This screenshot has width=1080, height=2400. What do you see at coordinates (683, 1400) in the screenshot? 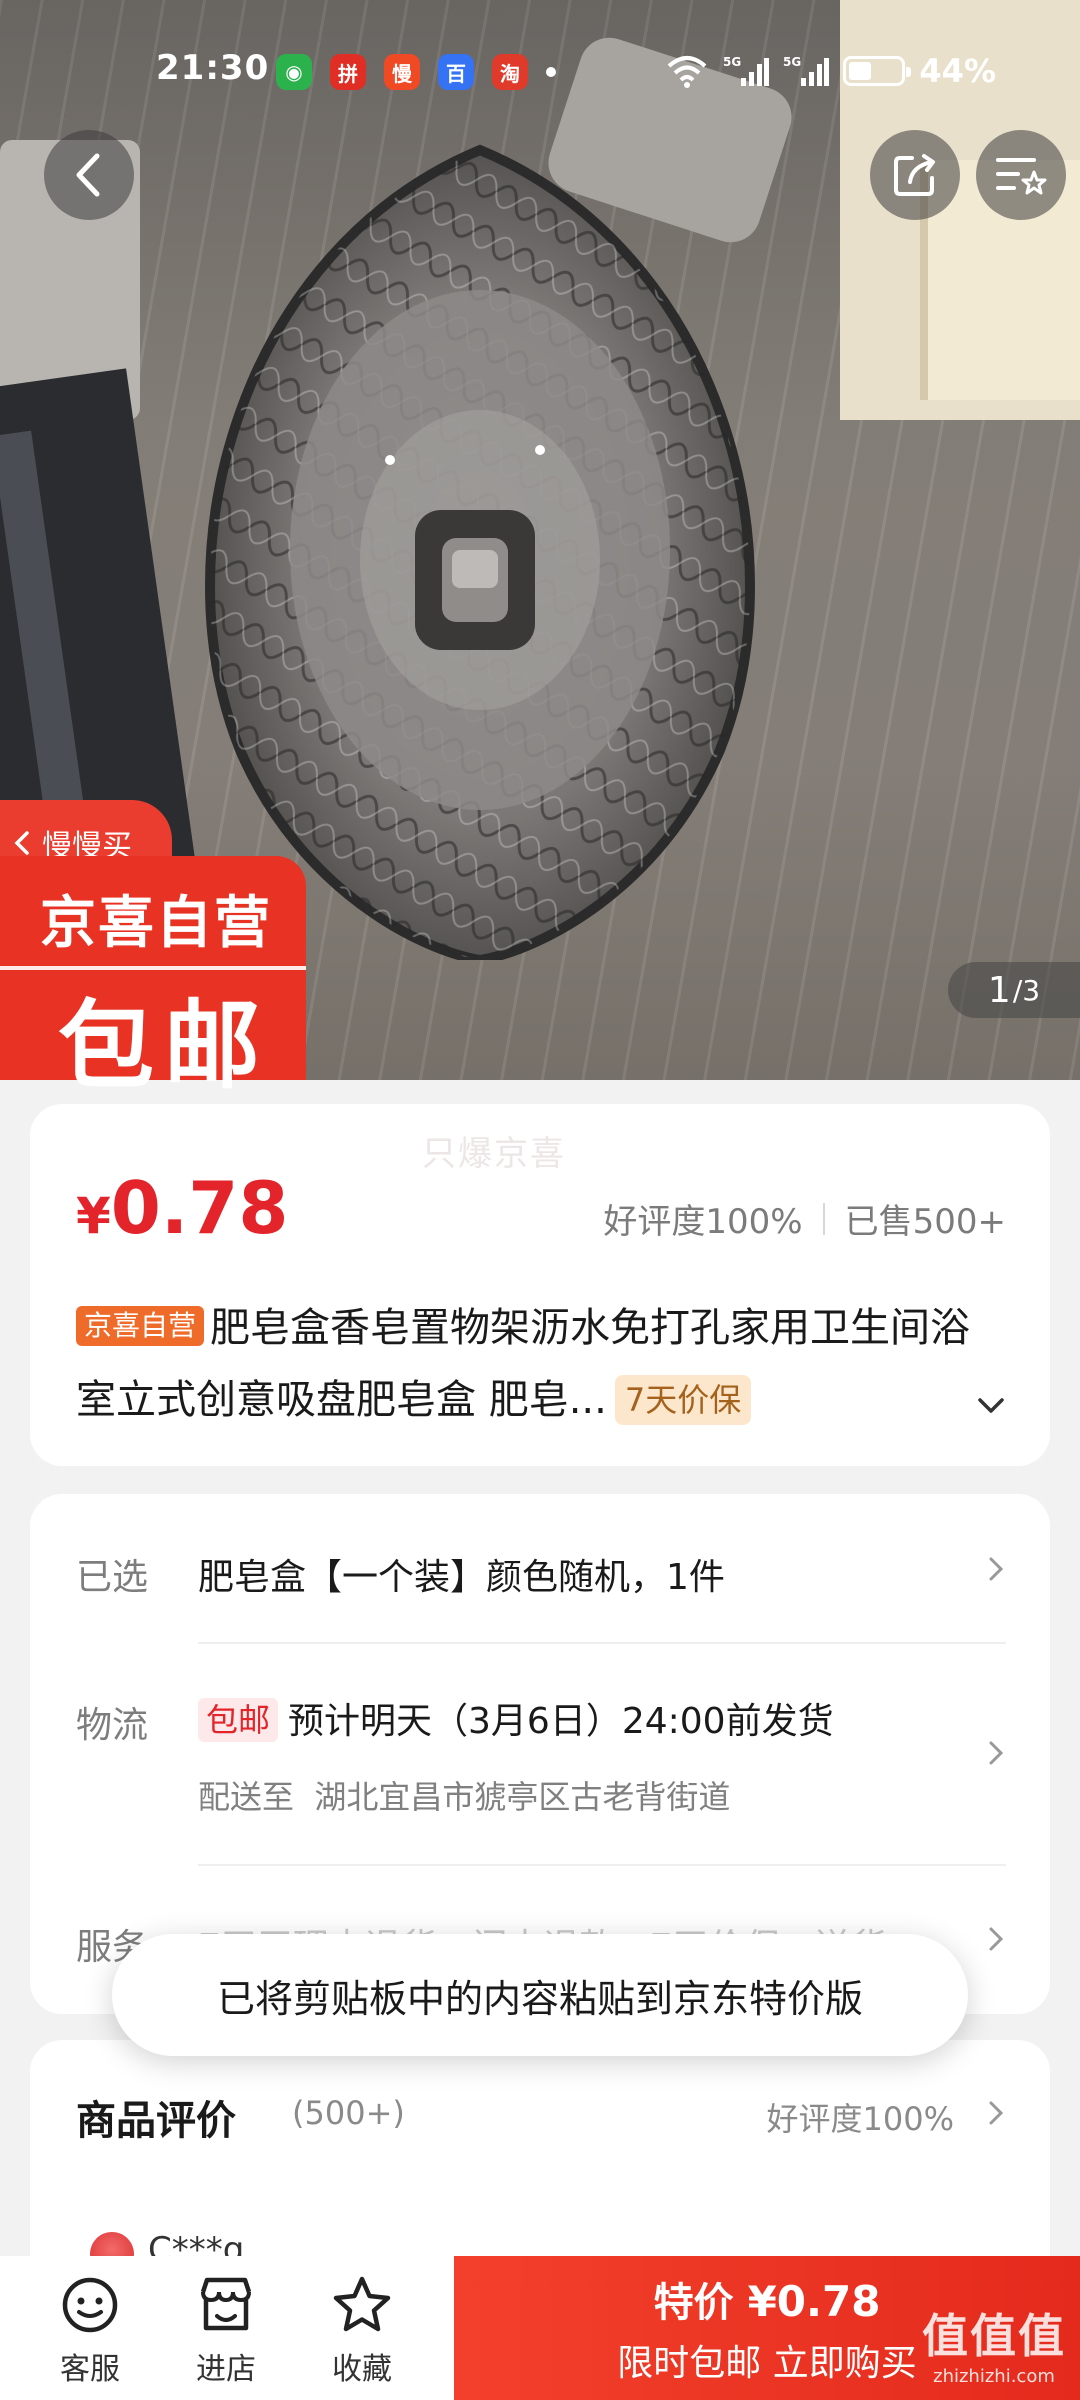
I see `price-guarantee-tag: 7天价保` at bounding box center [683, 1400].